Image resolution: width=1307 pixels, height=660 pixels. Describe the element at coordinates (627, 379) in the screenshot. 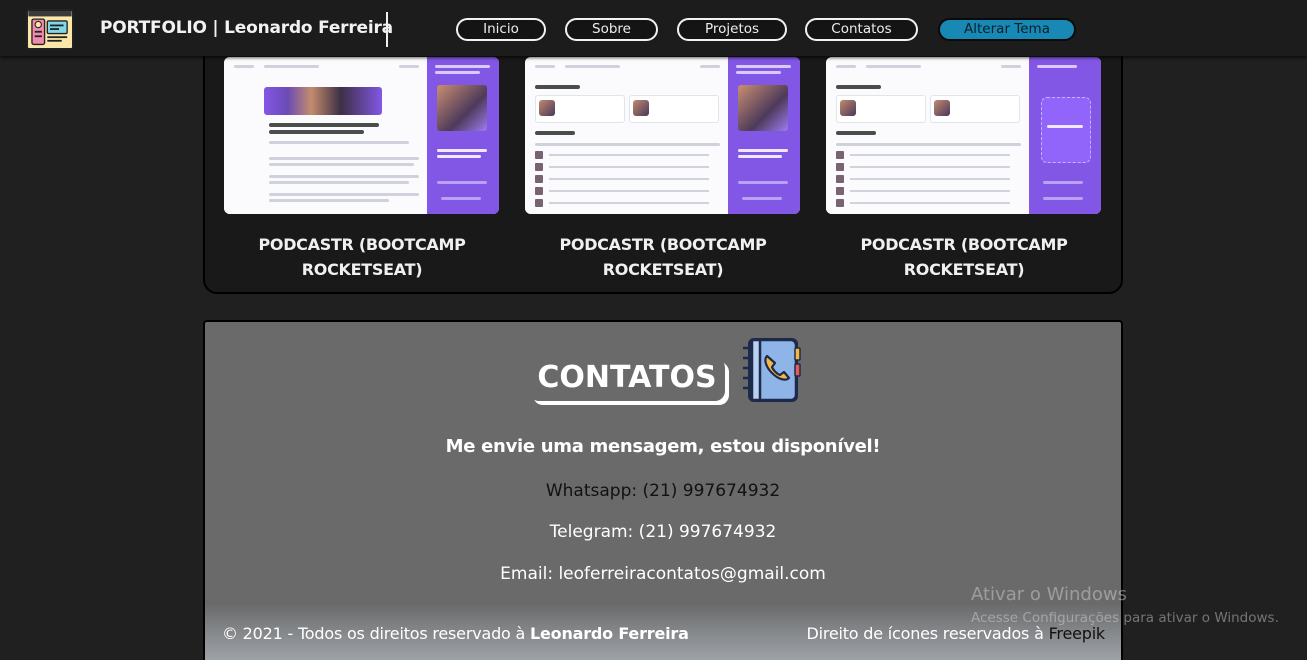

I see `contact-heading: CONTATOS` at that location.